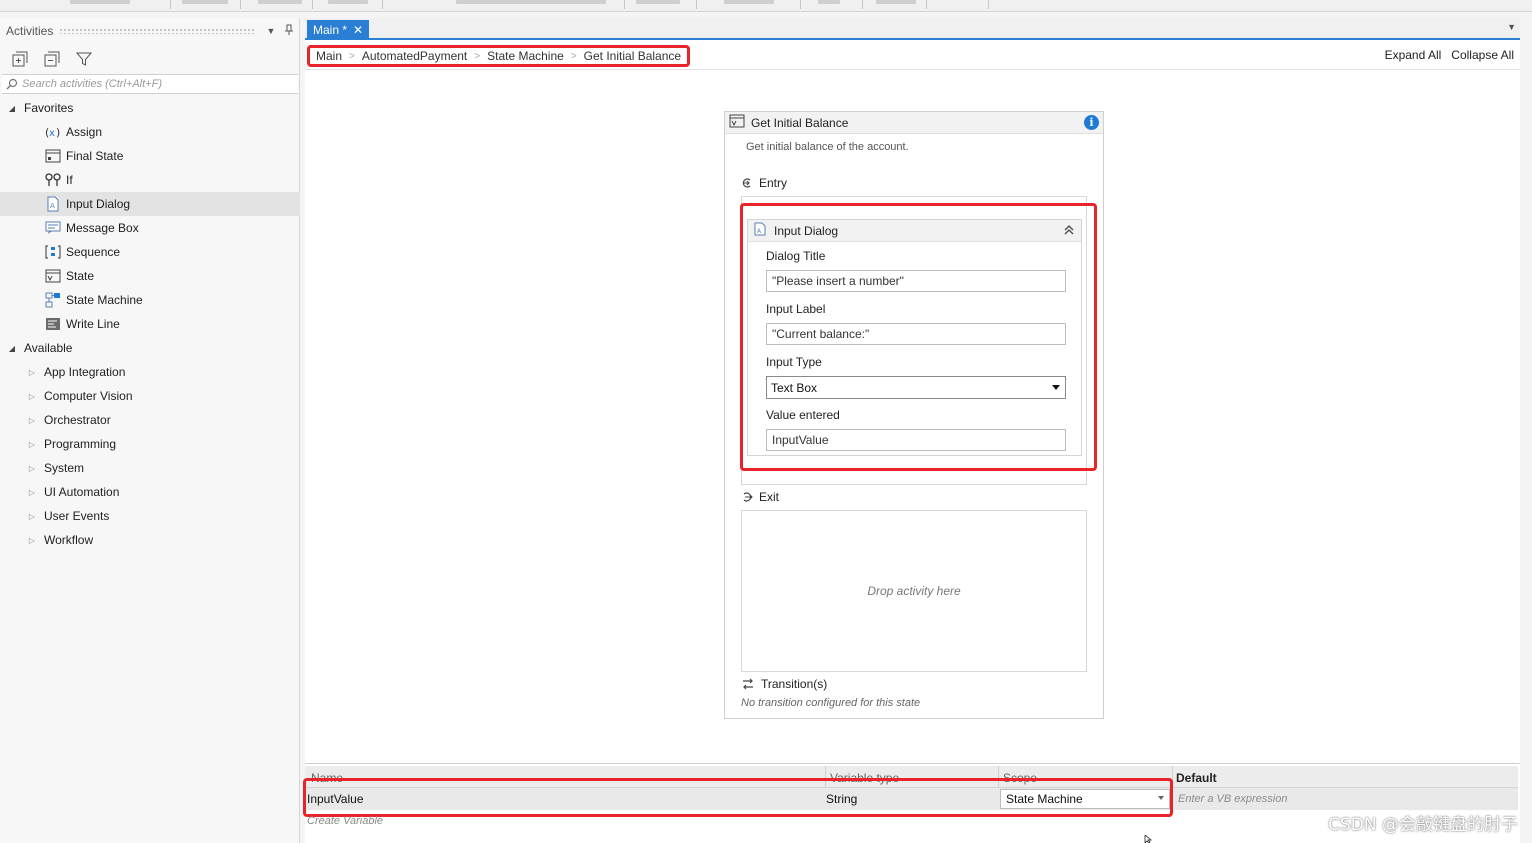  I want to click on tree-category-computer-vision: ▷ Computer Vision, so click(150, 396).